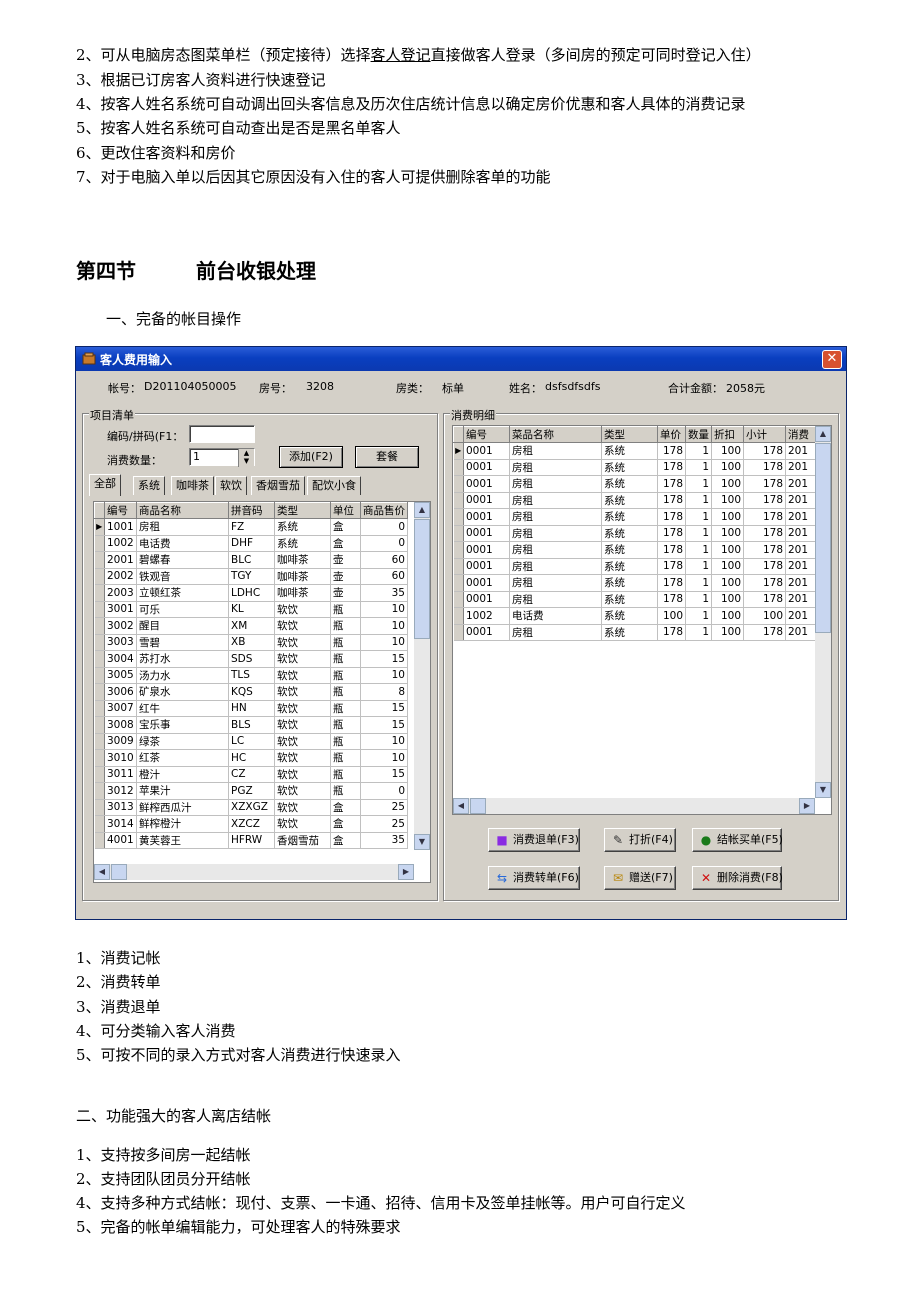 The image size is (920, 1302). Describe the element at coordinates (727, 434) in the screenshot. I see `col-discount: 折扣` at that location.